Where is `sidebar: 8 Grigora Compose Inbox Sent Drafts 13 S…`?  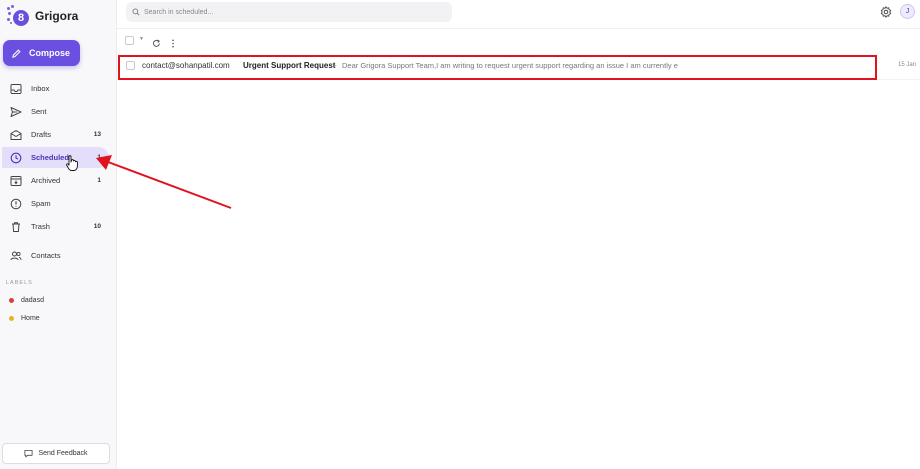 sidebar: 8 Grigora Compose Inbox Sent Drafts 13 S… is located at coordinates (58, 234).